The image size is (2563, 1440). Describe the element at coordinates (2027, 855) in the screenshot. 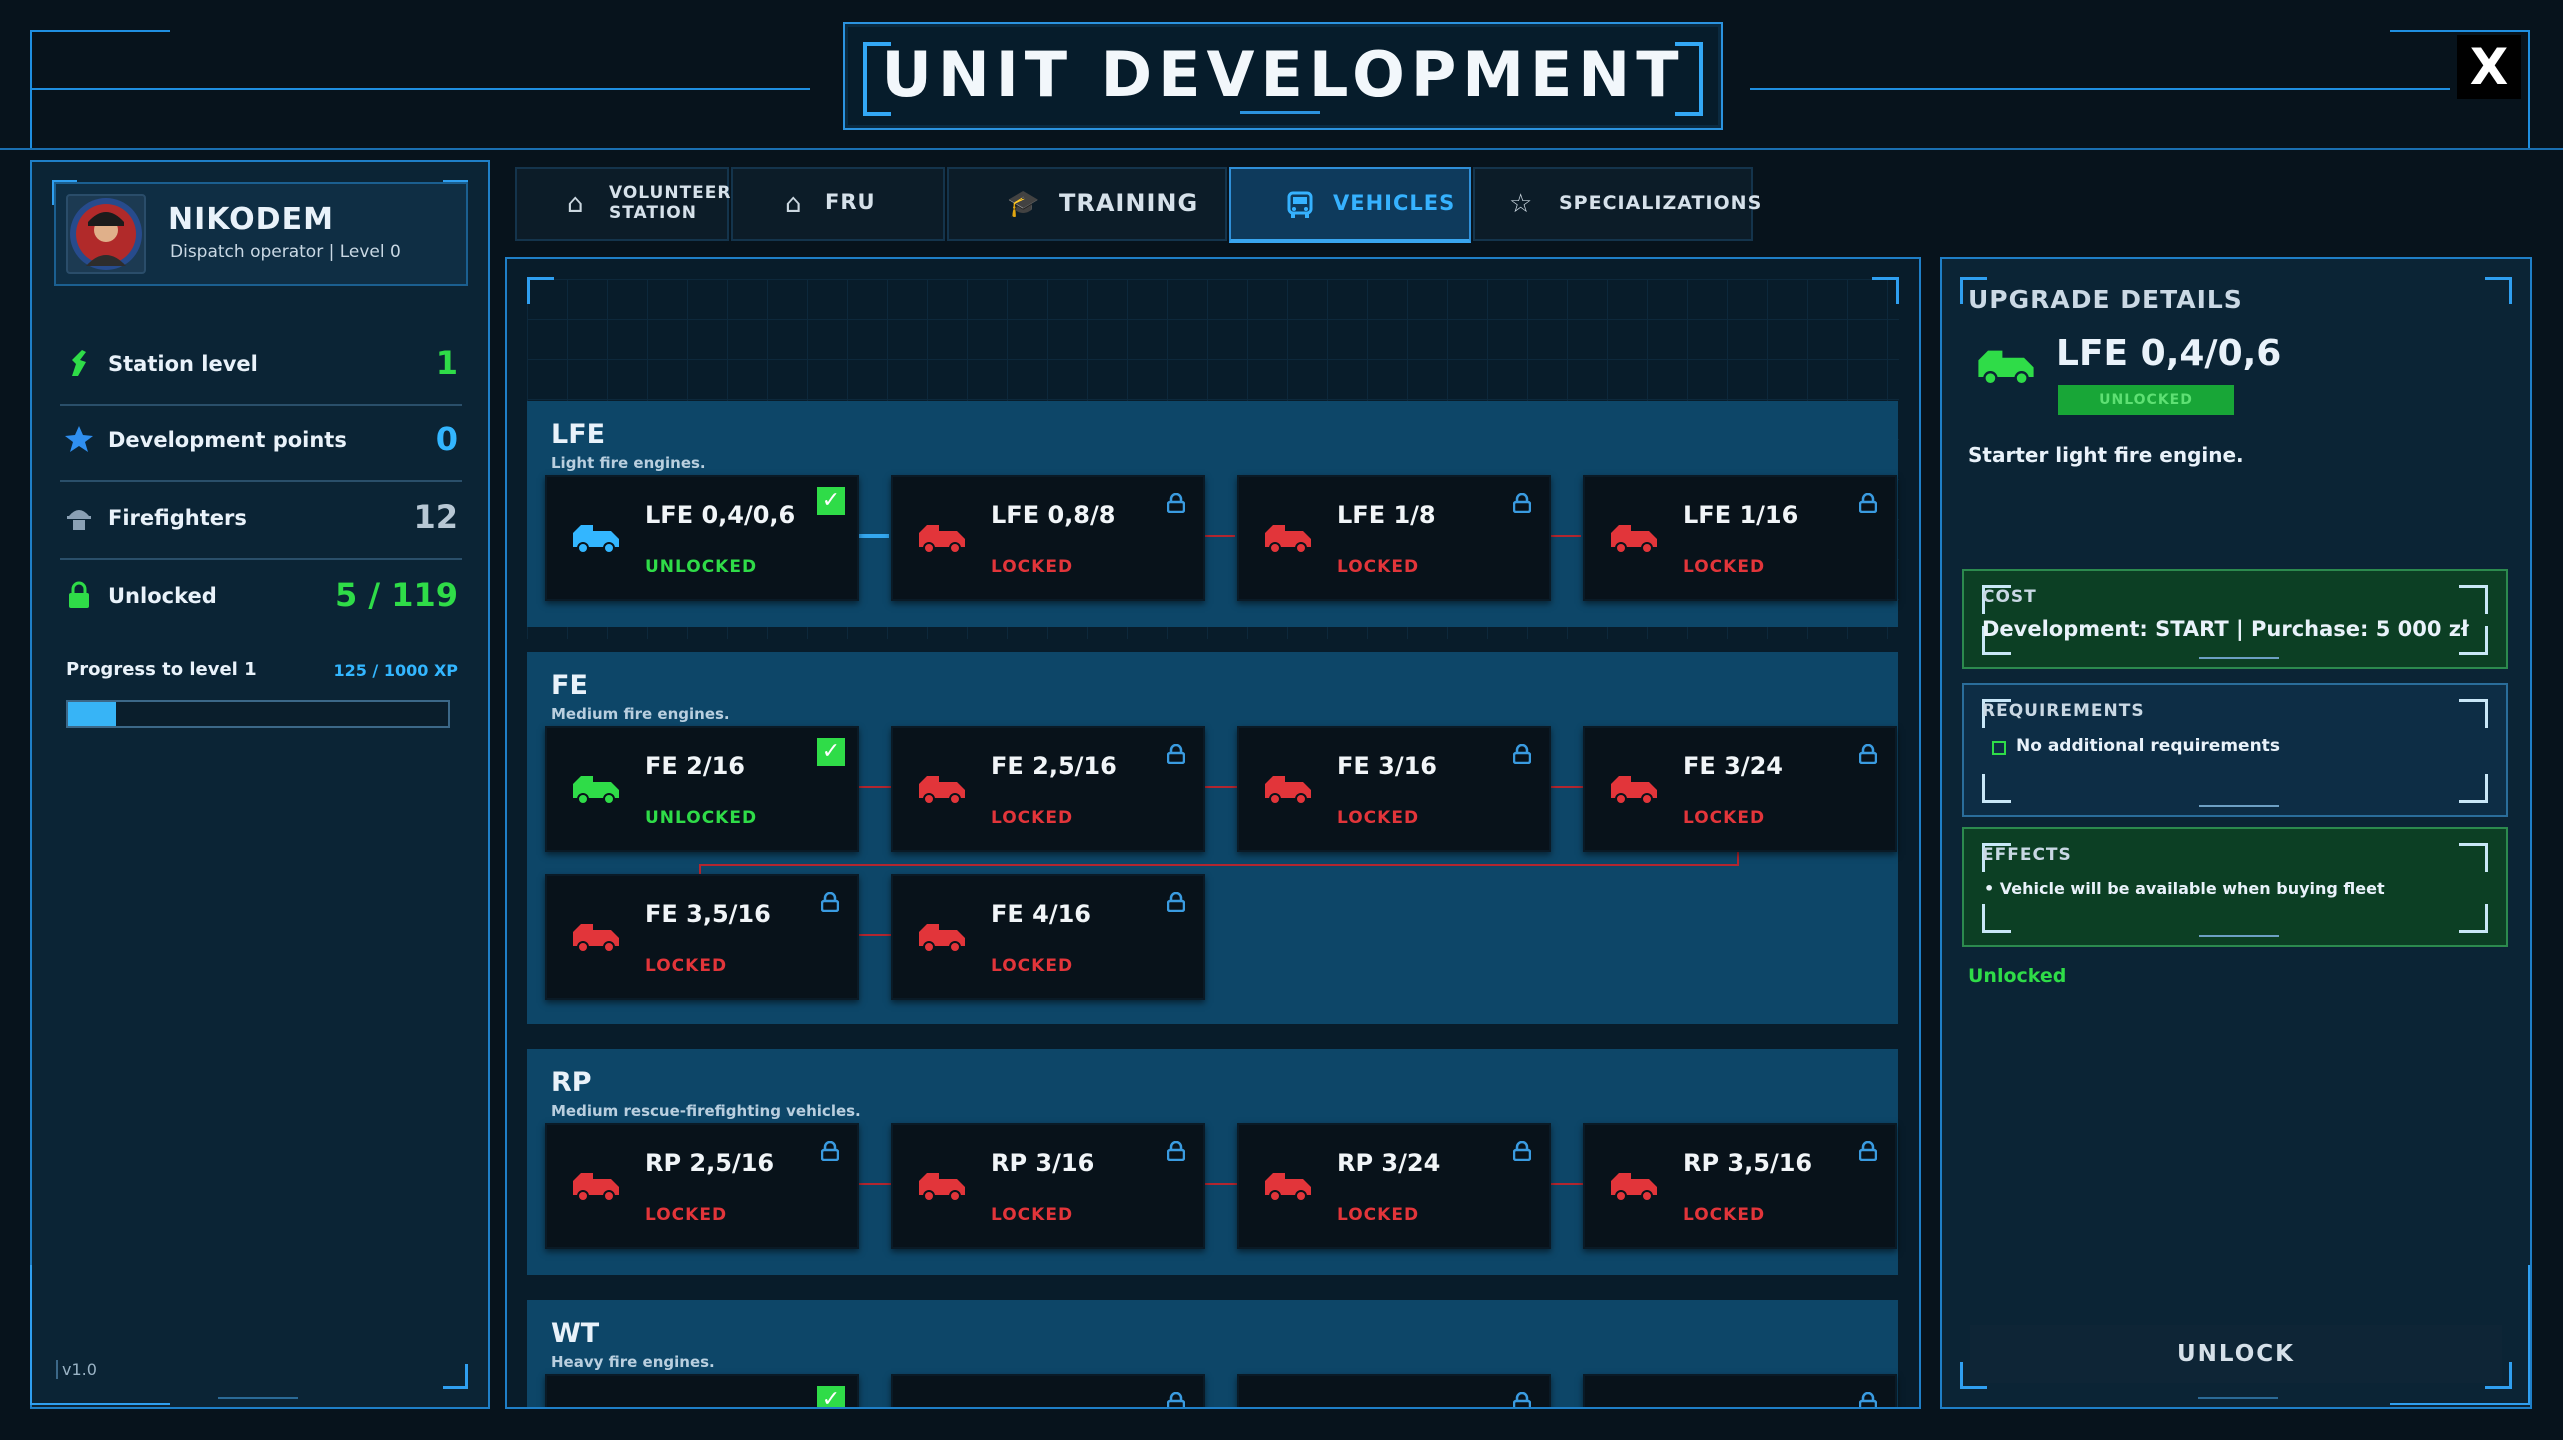

I see `effects-title: EFFECTS` at that location.